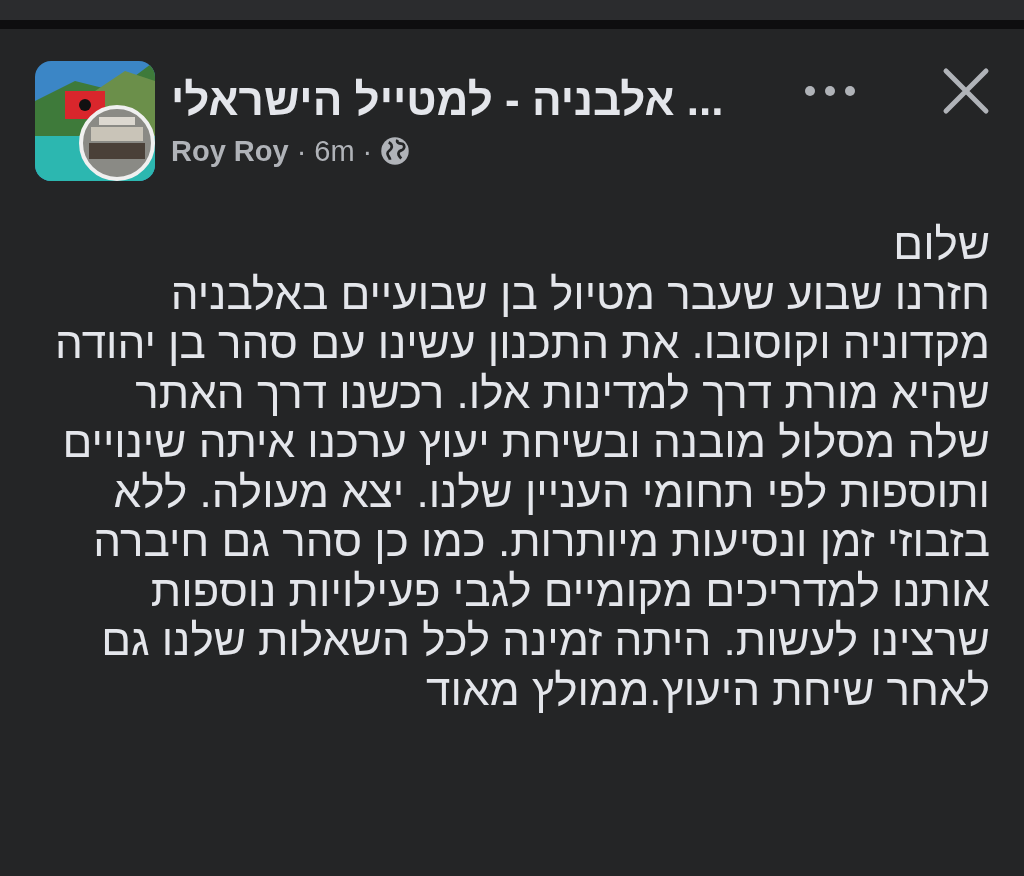  I want to click on post-text-line: שלה מסלול מובנה ובשיחת יעוץ ערכנו איתה שינויים, so click(525, 442).